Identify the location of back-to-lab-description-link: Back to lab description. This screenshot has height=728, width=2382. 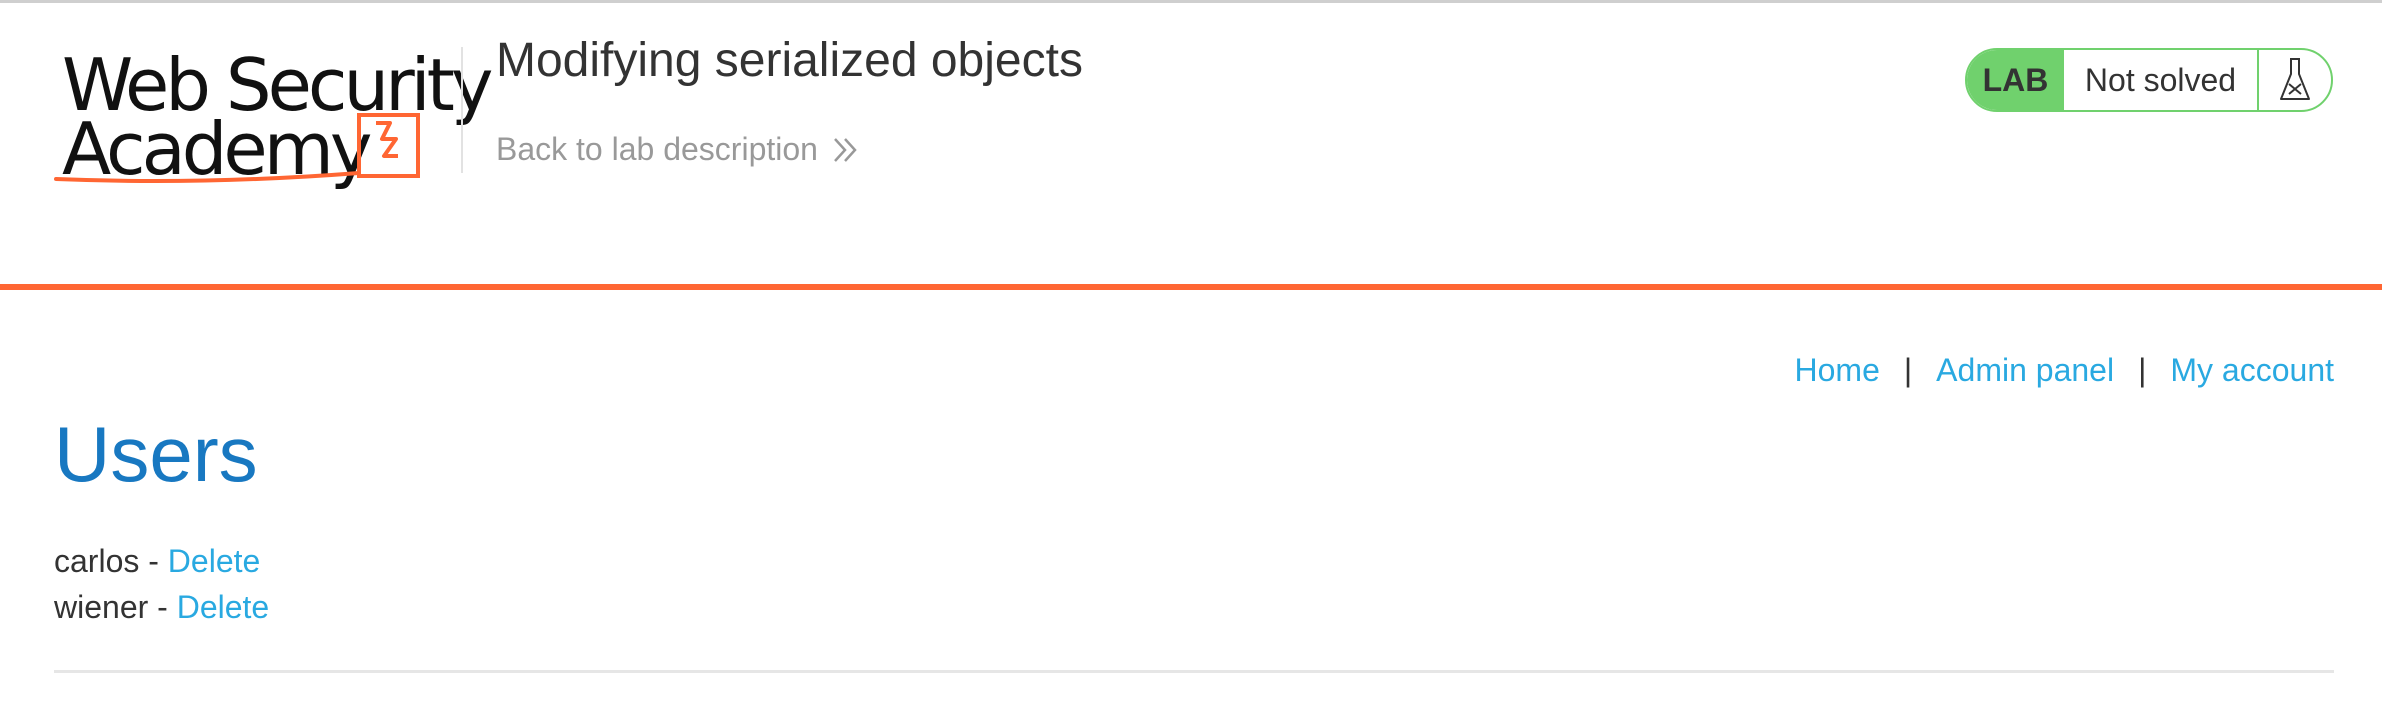
(678, 149).